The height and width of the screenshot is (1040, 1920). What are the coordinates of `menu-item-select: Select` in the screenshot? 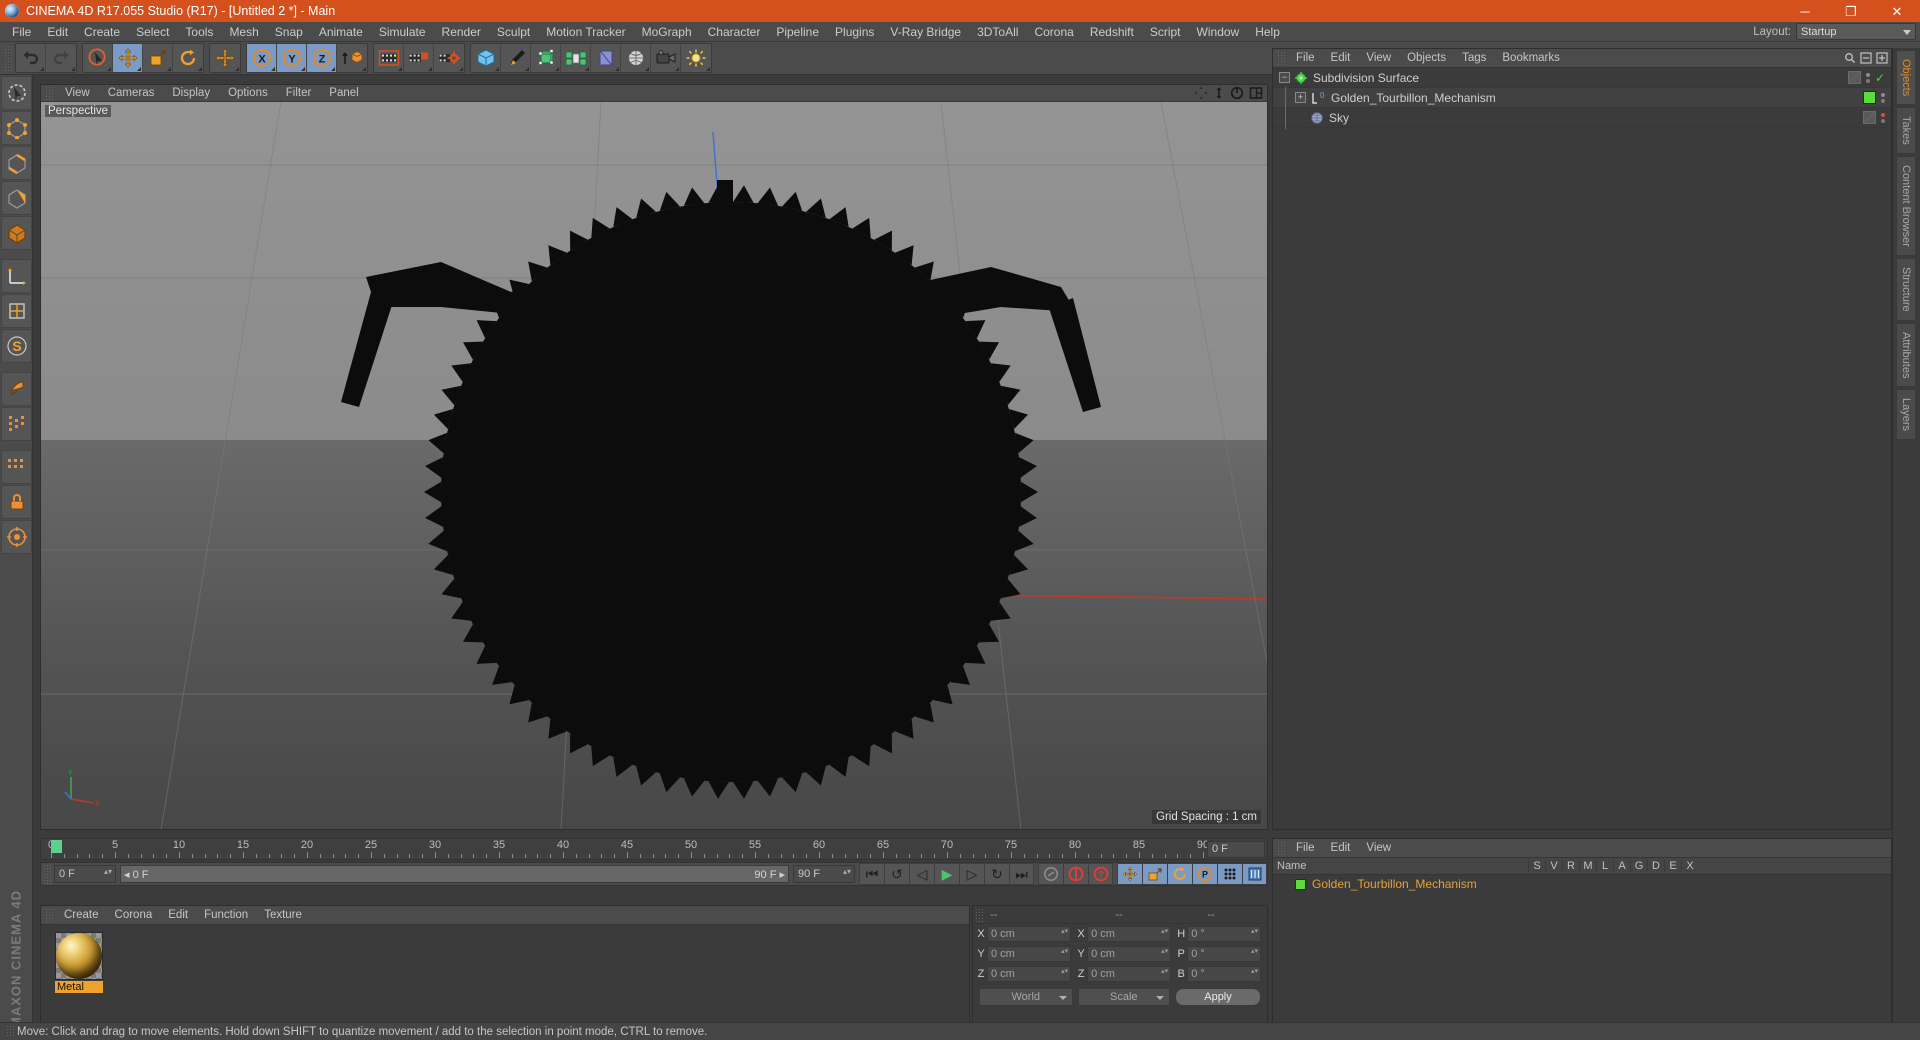 It's located at (152, 32).